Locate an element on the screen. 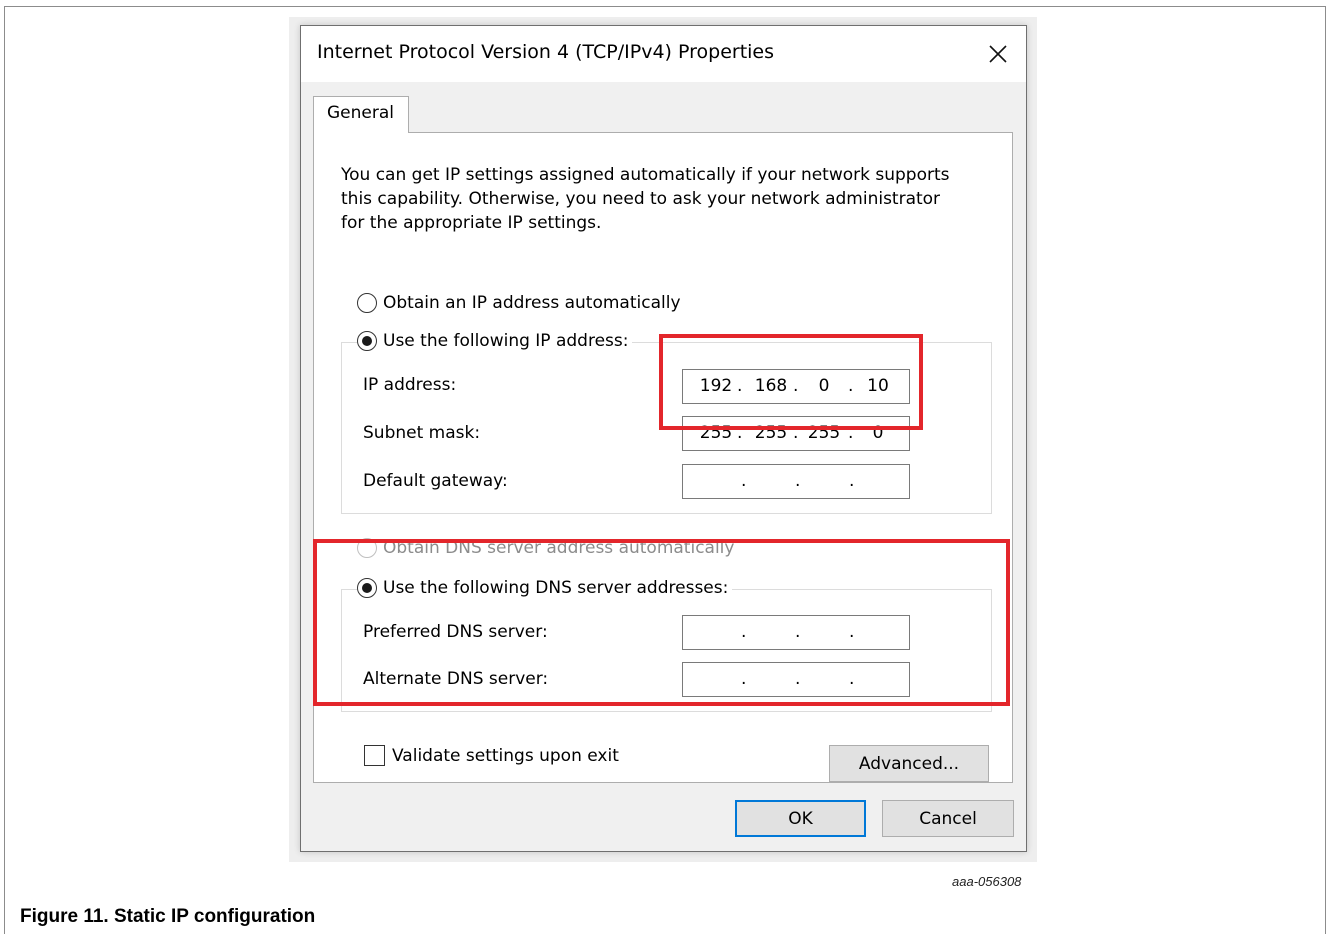  figure-id: aaa-056308 is located at coordinates (987, 881).